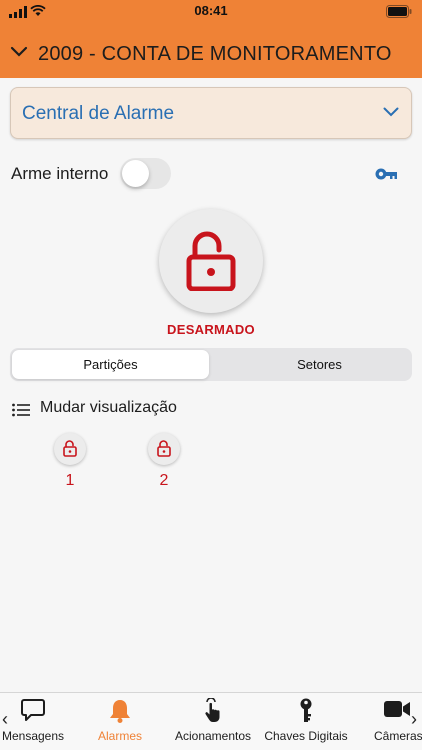  I want to click on account-title: 2009 - CONTA DE MONITORAMENTO, so click(215, 54).